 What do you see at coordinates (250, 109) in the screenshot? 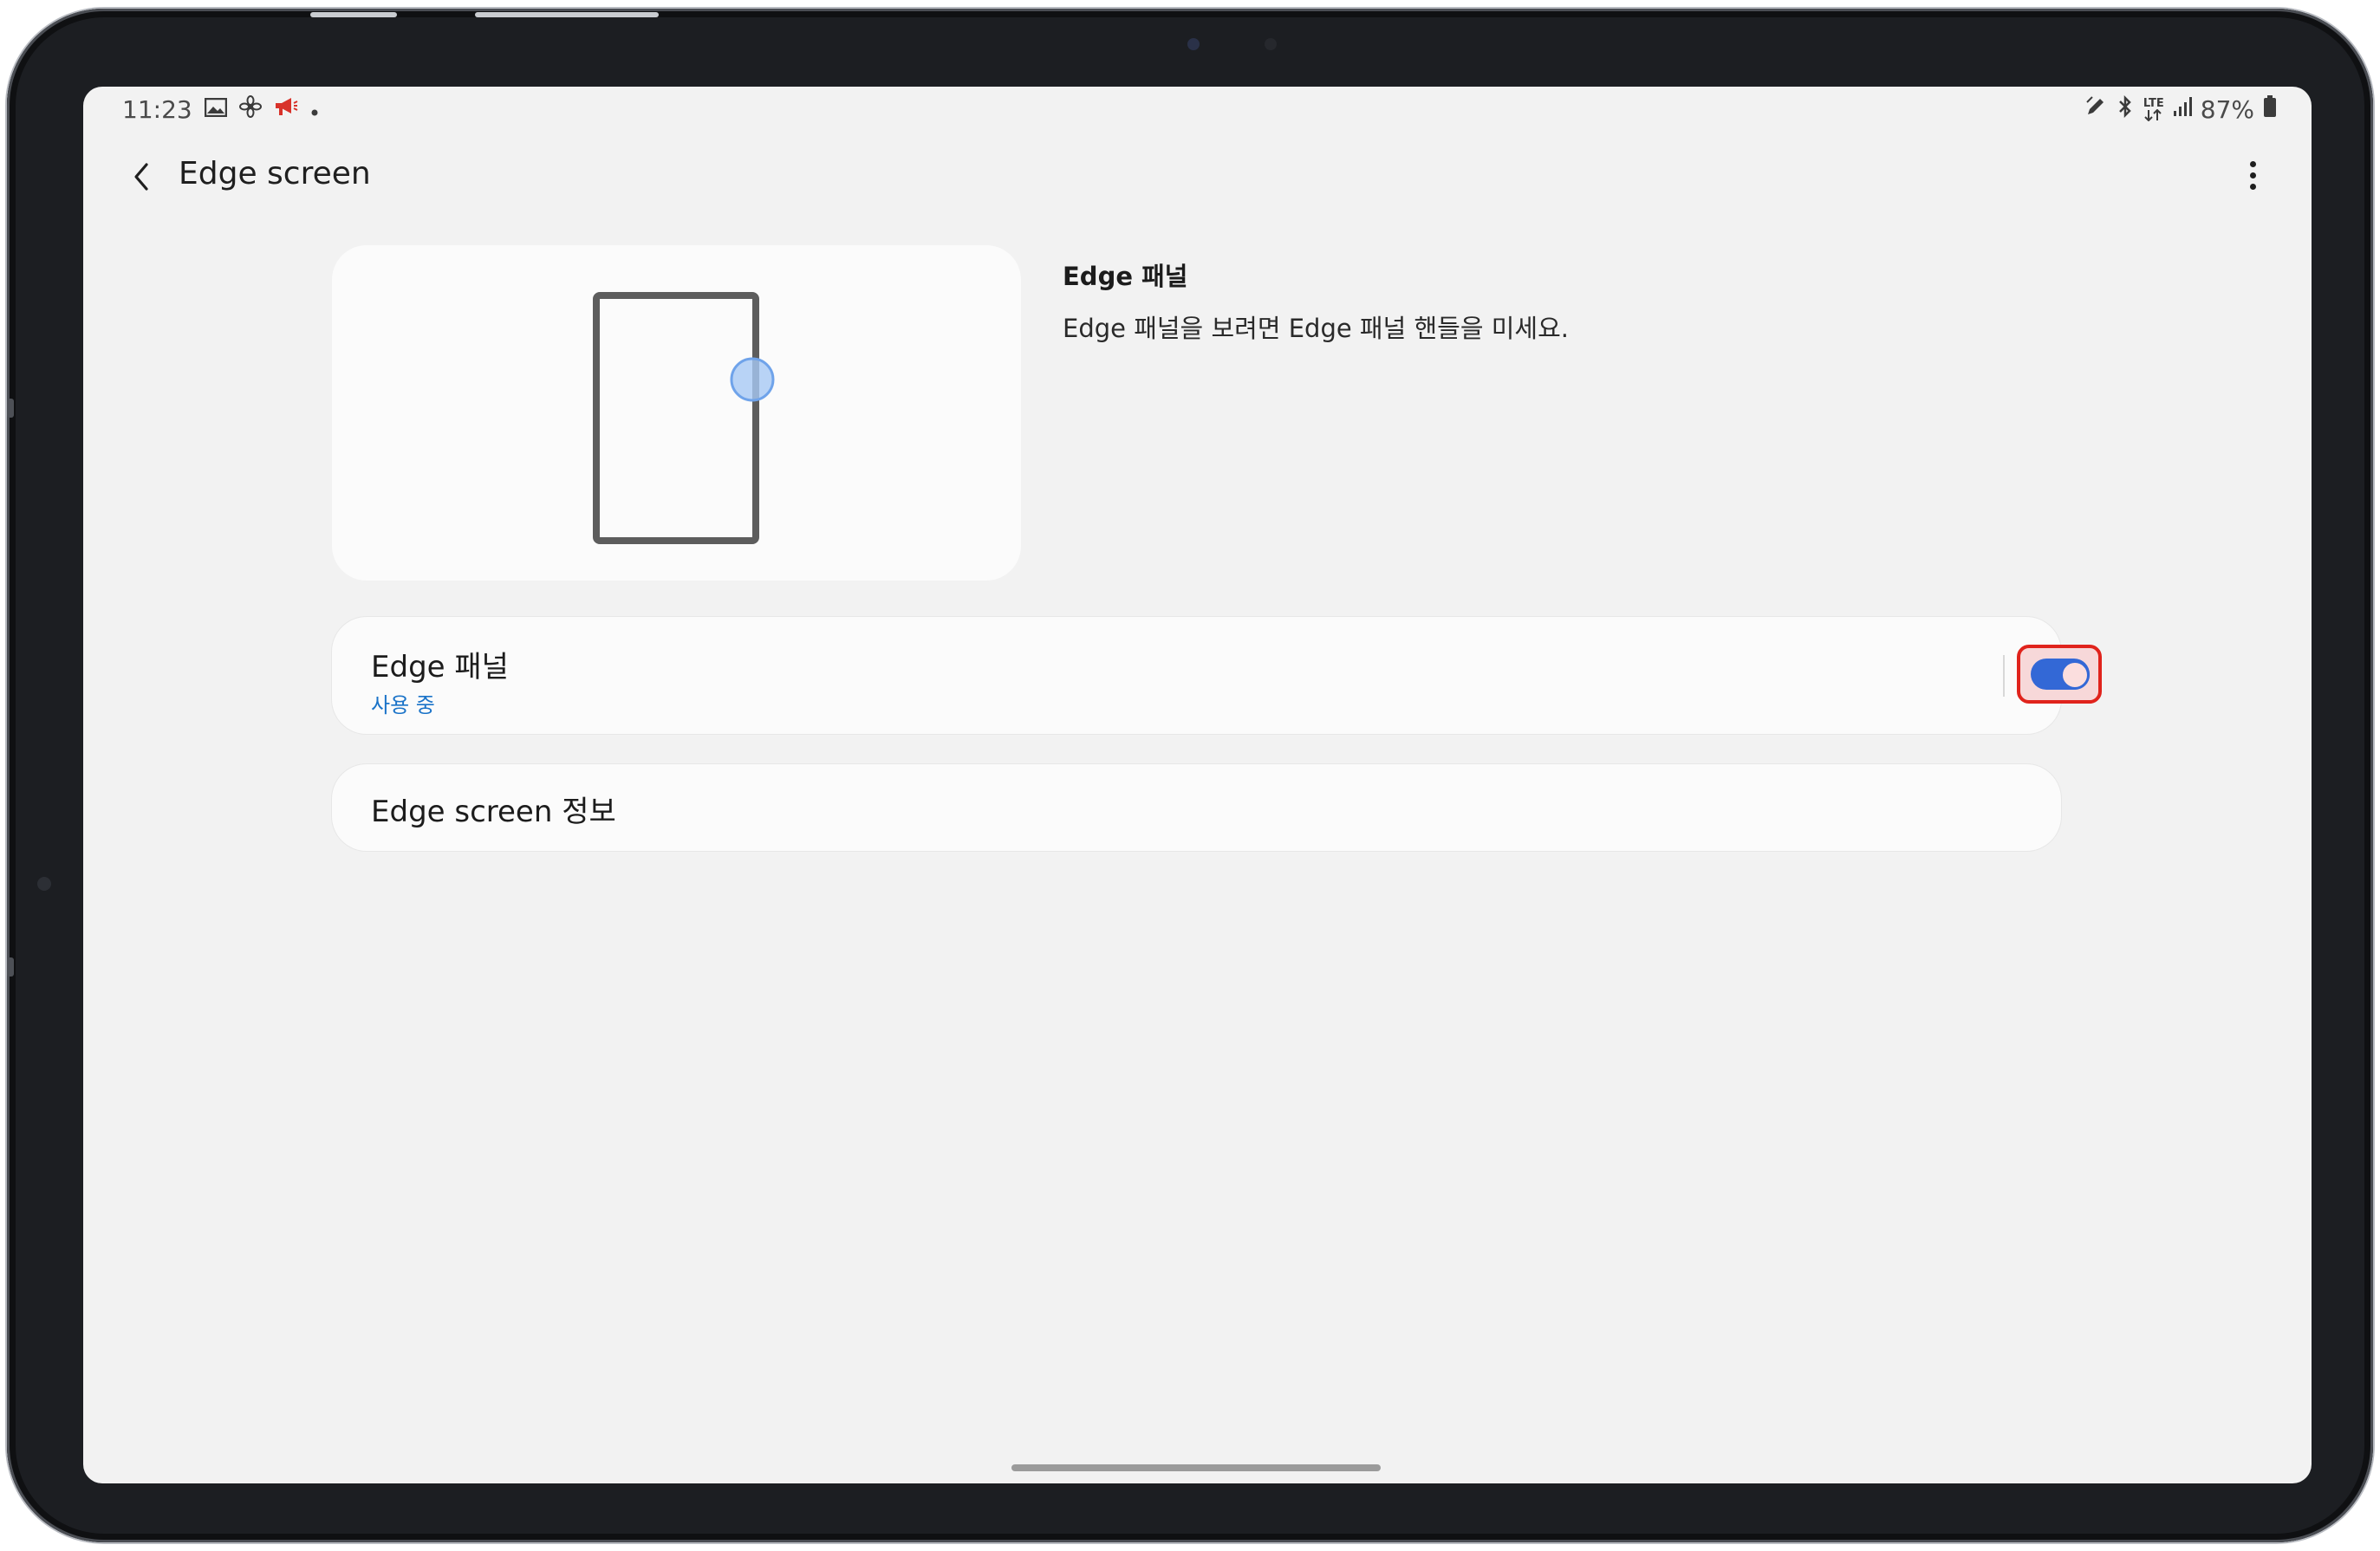
I see `fan-icon` at bounding box center [250, 109].